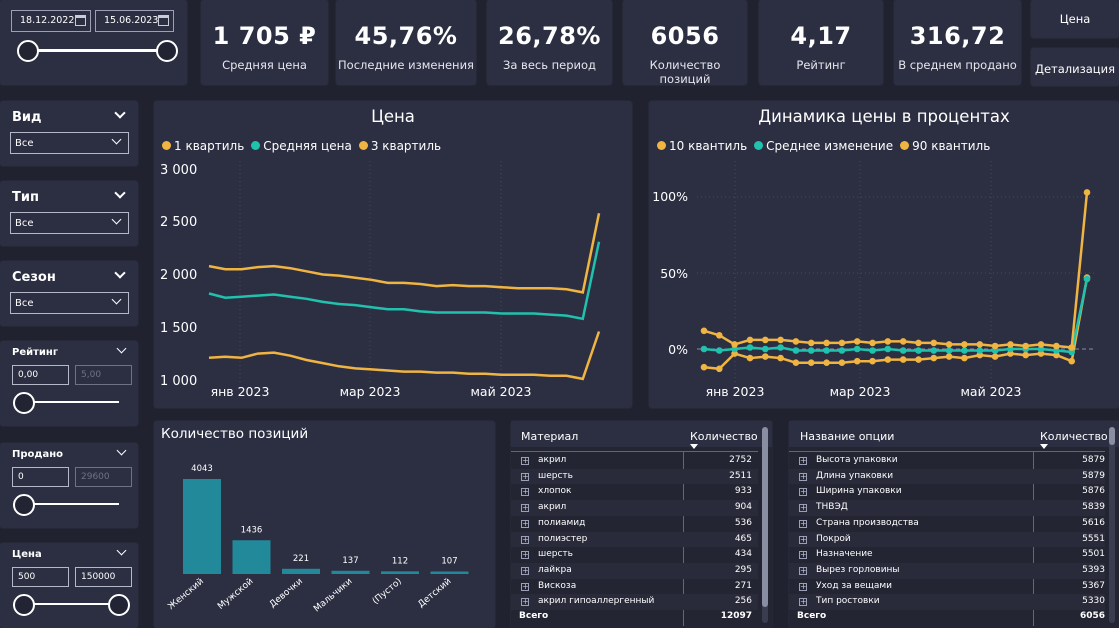 This screenshot has width=1119, height=628. I want to click on table-row: + акрил 2752, so click(634, 461).